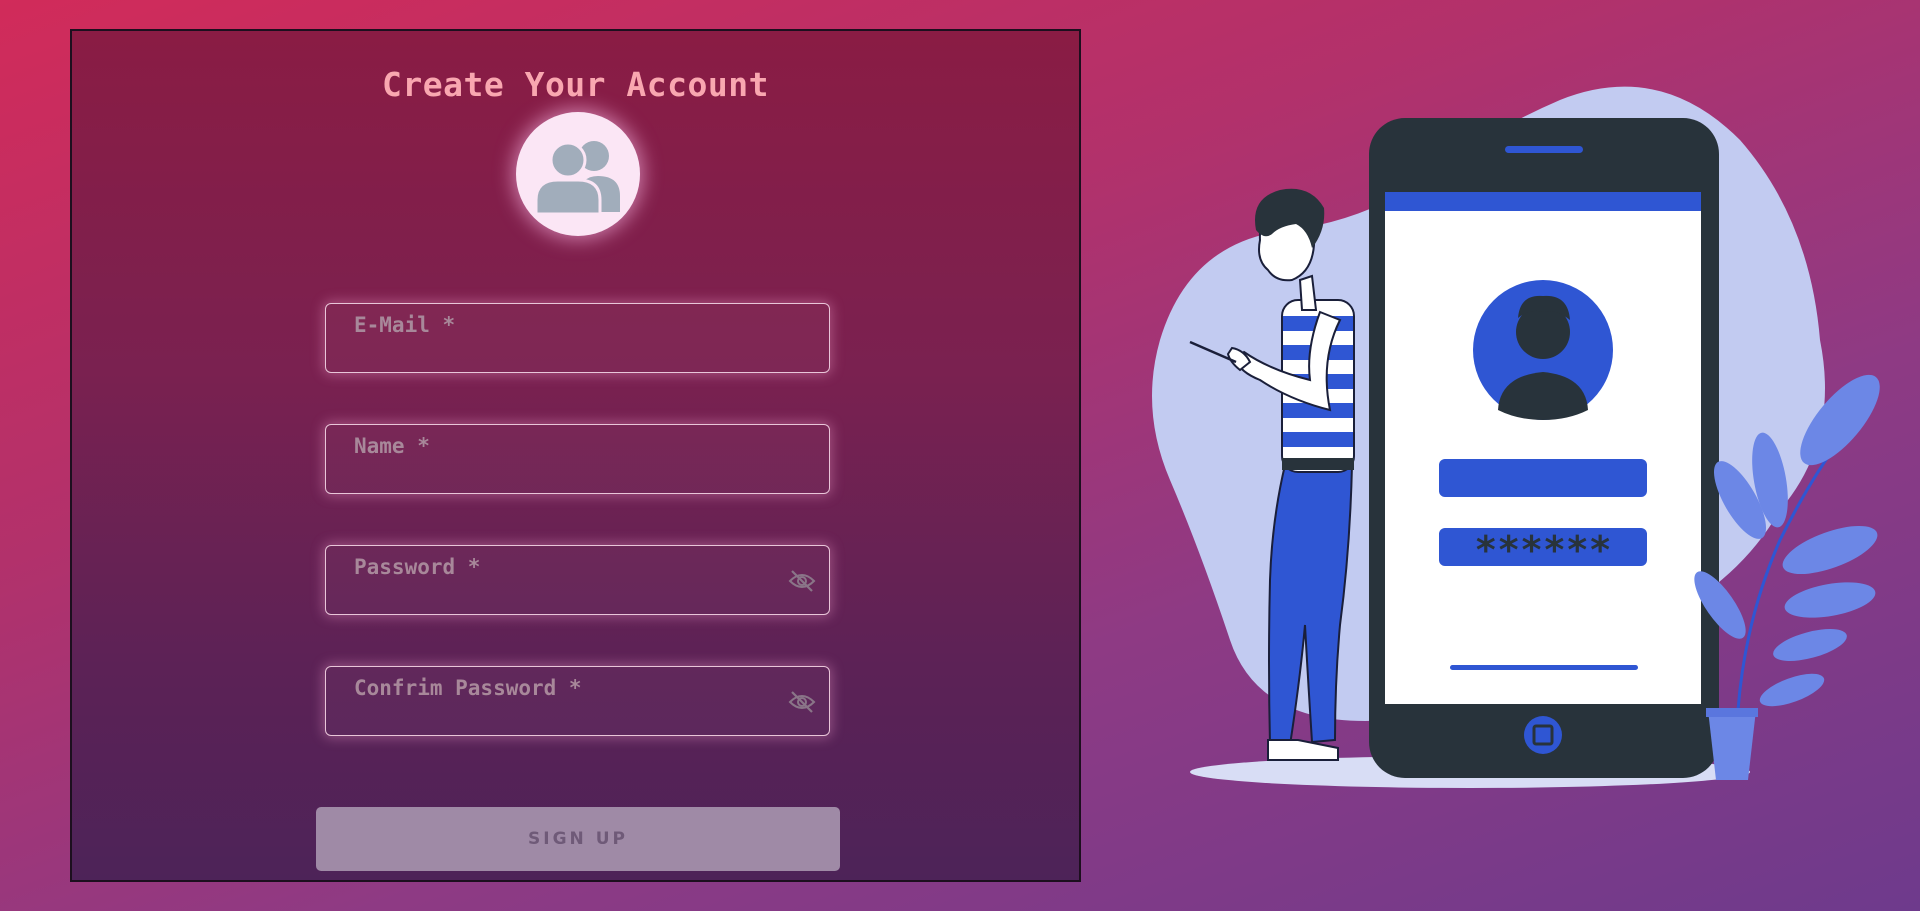 The height and width of the screenshot is (911, 1920). What do you see at coordinates (578, 839) in the screenshot?
I see `sign-up-button: SIGN UP` at bounding box center [578, 839].